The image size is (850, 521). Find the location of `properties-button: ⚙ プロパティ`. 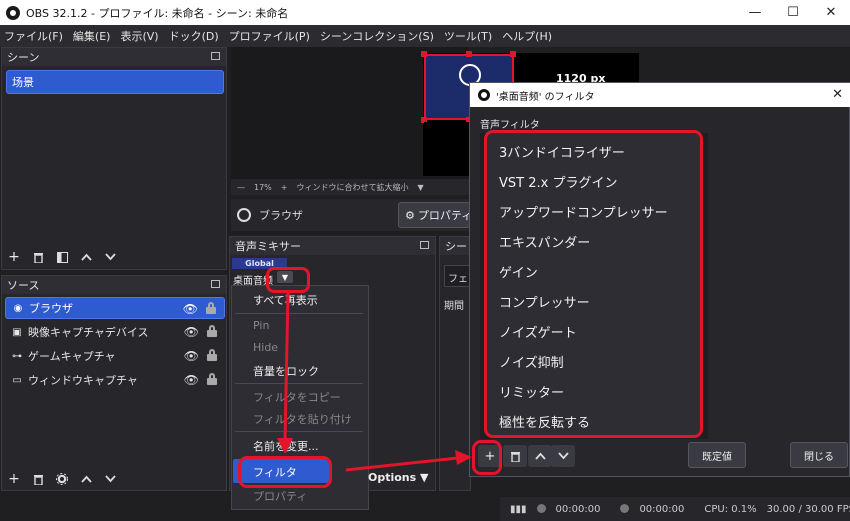

properties-button: ⚙ プロパティ is located at coordinates (434, 215).